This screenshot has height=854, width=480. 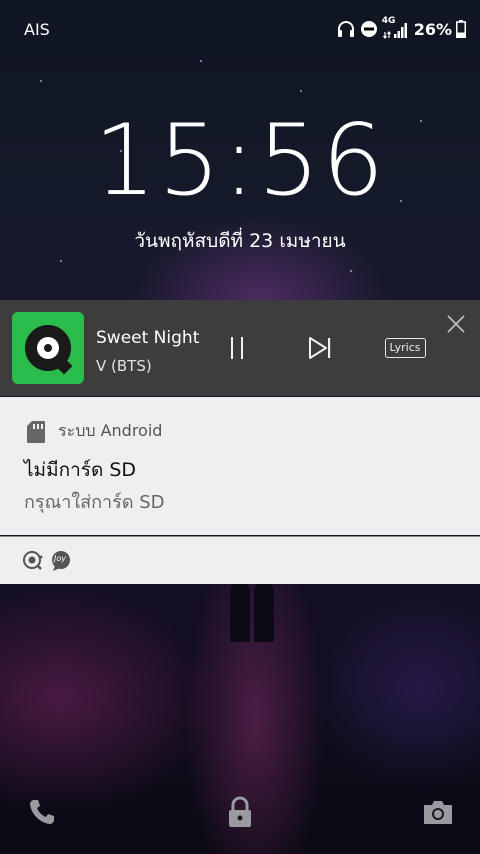 I want to click on notification-footer: Joy, so click(x=240, y=560).